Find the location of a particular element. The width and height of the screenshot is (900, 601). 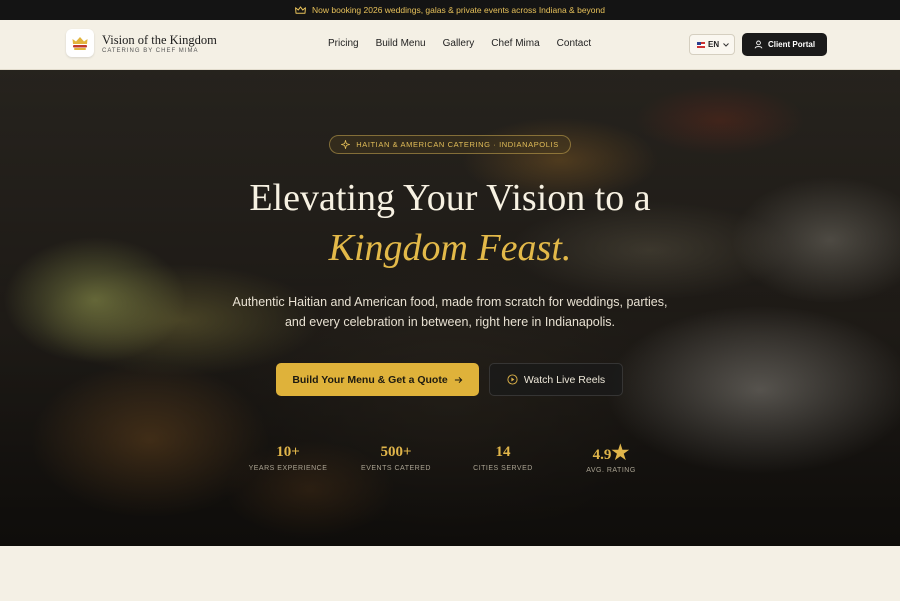

nav-item-contact: Contact is located at coordinates (574, 43).